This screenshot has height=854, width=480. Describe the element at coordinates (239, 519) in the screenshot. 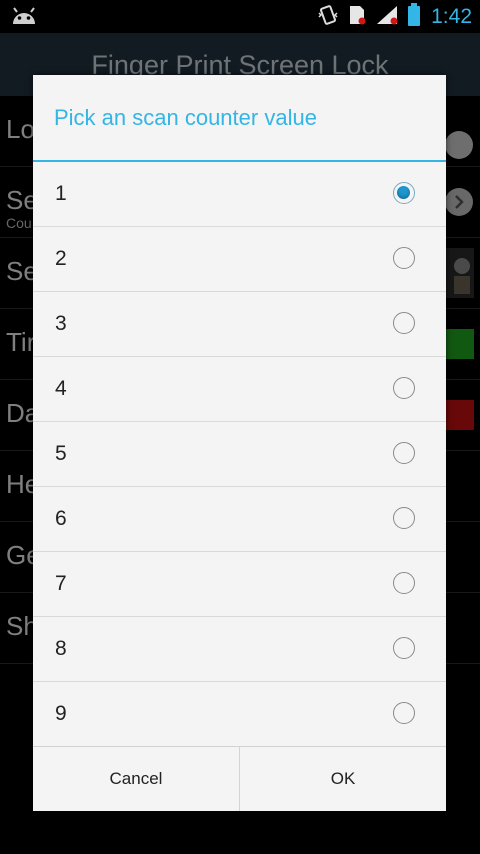

I see `option-item-6: 6` at that location.